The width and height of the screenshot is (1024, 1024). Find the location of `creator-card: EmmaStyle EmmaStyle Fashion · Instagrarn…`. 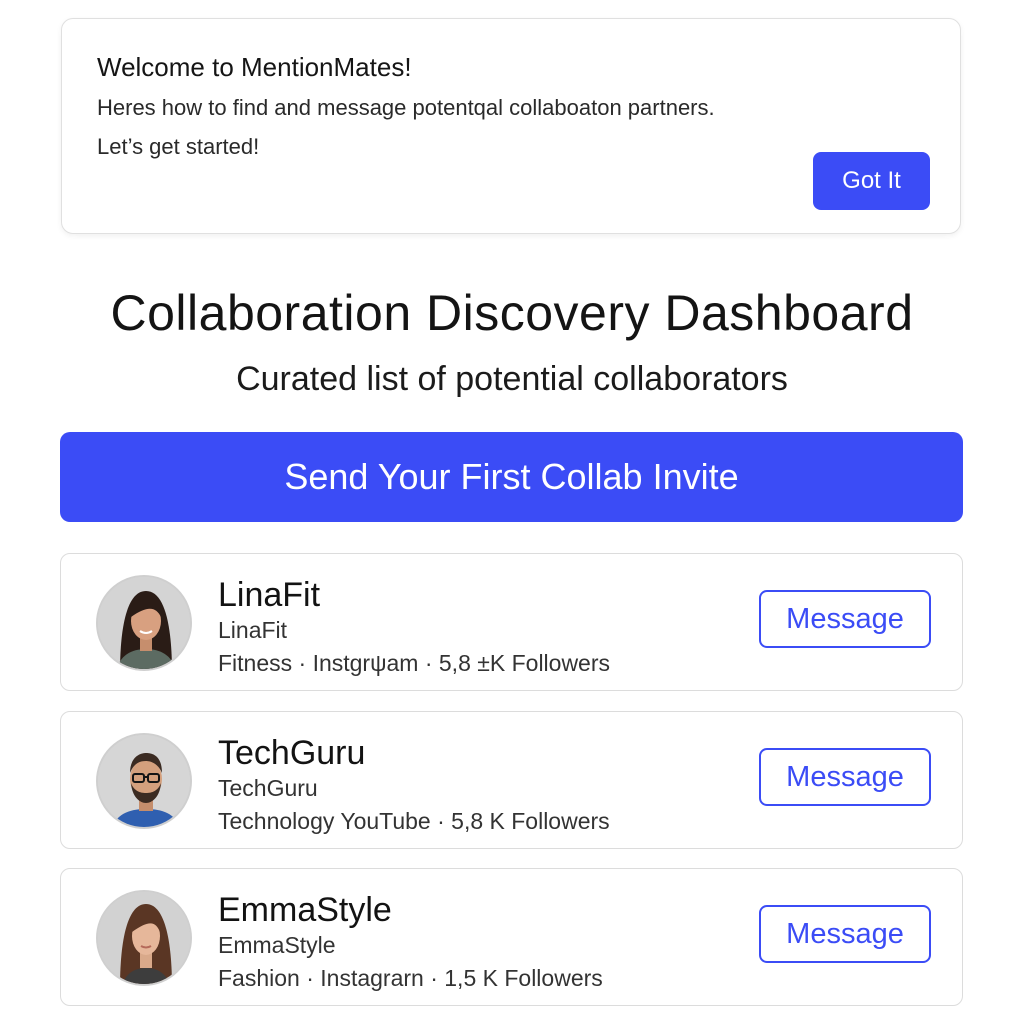

creator-card: EmmaStyle EmmaStyle Fashion · Instagrarn… is located at coordinates (511, 937).